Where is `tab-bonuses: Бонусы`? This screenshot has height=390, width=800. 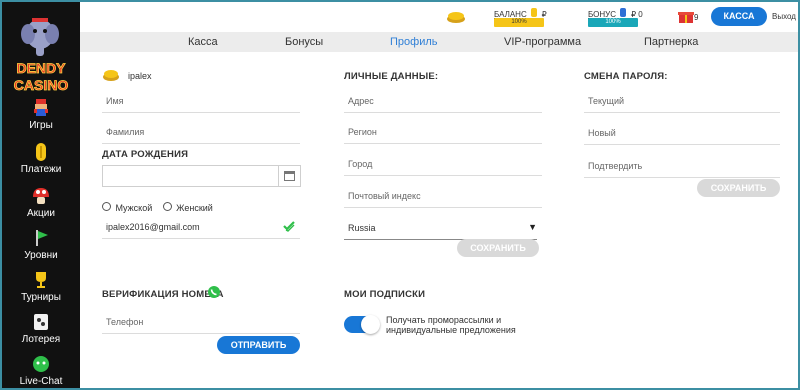
tab-bonuses: Бонусы is located at coordinates (304, 42).